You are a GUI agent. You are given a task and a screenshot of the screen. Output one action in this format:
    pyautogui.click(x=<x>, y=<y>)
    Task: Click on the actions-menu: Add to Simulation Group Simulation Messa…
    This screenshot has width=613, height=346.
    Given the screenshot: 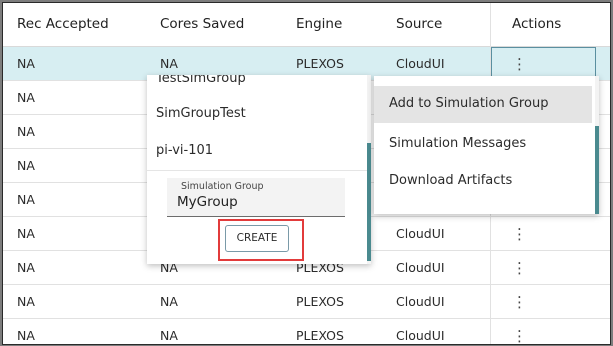 What is the action you would take?
    pyautogui.click(x=486, y=145)
    